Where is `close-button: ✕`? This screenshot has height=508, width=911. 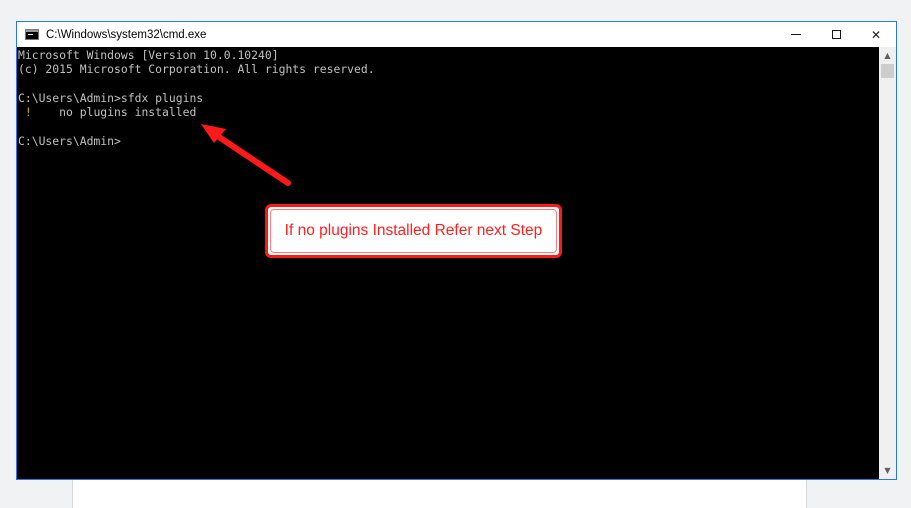
close-button: ✕ is located at coordinates (876, 34).